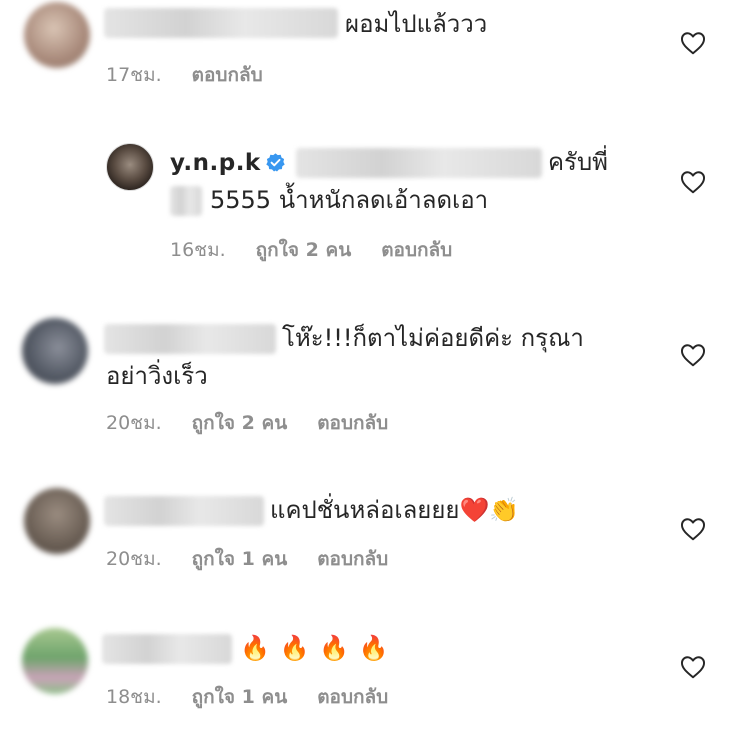  I want to click on reply-text-2: 5555 น้ำหนักลดเอ้าลดเอา, so click(349, 200).